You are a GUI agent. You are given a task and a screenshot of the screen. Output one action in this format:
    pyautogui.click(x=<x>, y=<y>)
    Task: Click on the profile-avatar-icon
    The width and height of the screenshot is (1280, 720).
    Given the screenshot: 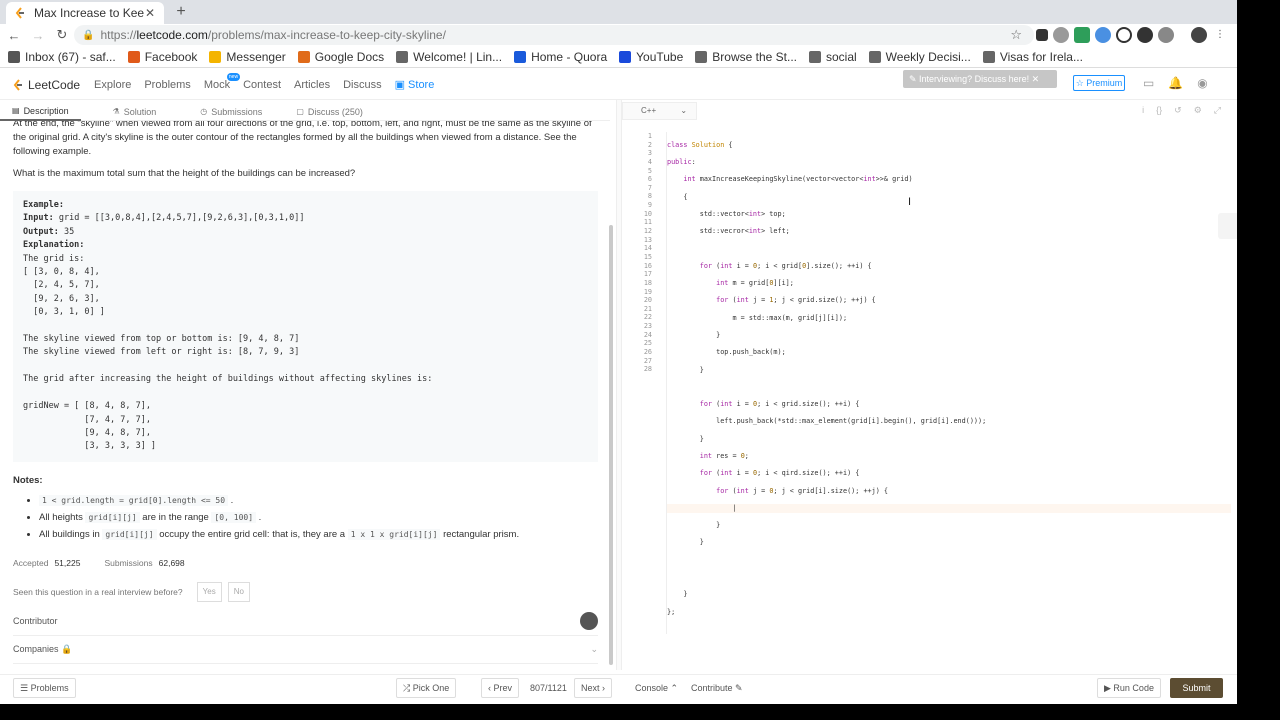 What is the action you would take?
    pyautogui.click(x=1199, y=35)
    